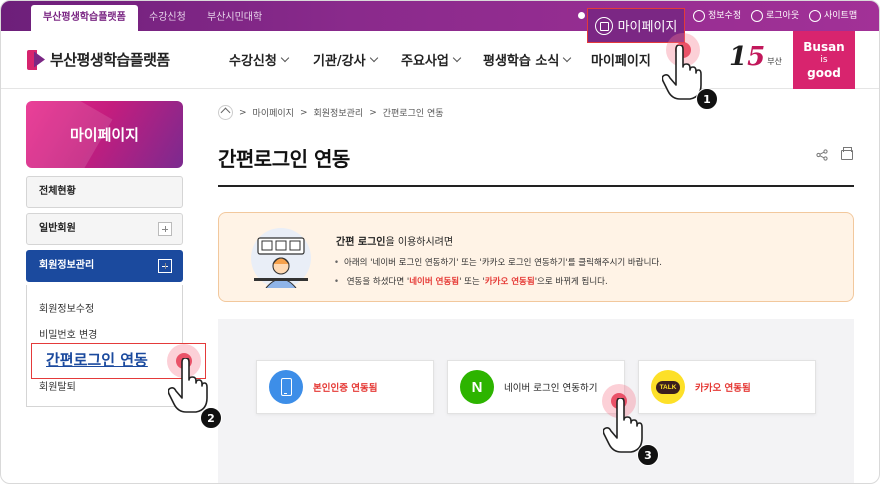 The height and width of the screenshot is (484, 880). What do you see at coordinates (841, 16) in the screenshot?
I see `sitemap-label: 사이트맵` at bounding box center [841, 16].